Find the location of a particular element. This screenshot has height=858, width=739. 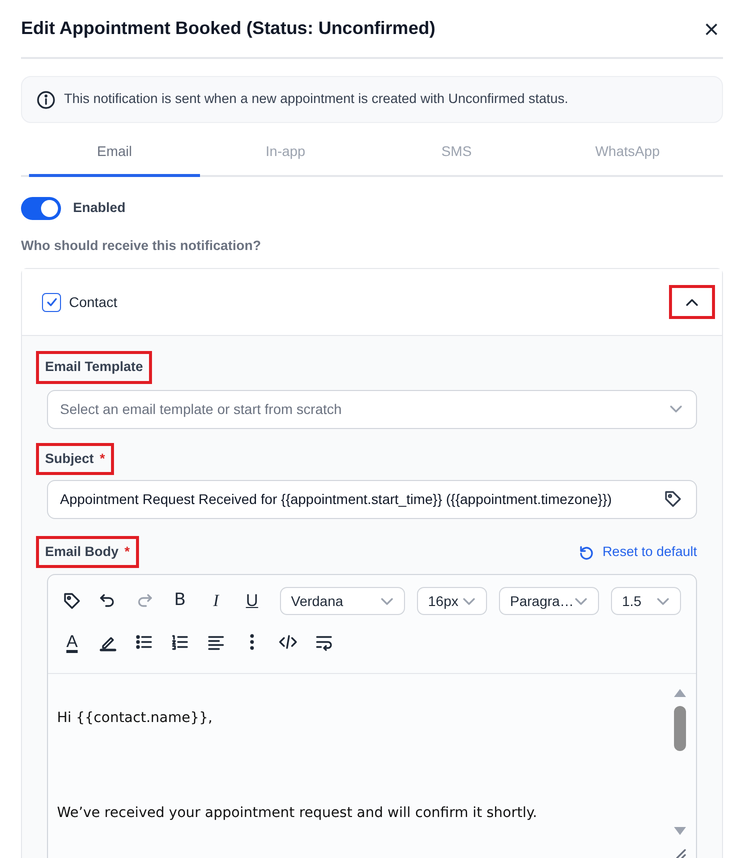

format-select: Verdana is located at coordinates (342, 601).